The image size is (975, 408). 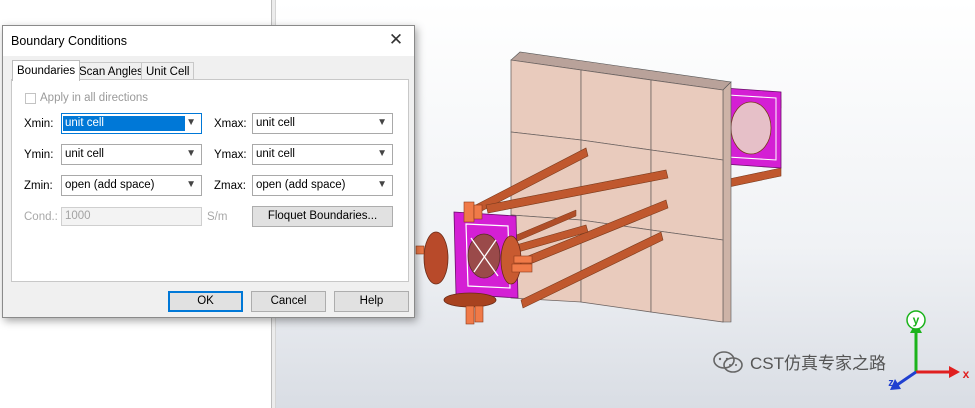 I want to click on xmin-value: unit cell, so click(x=124, y=123).